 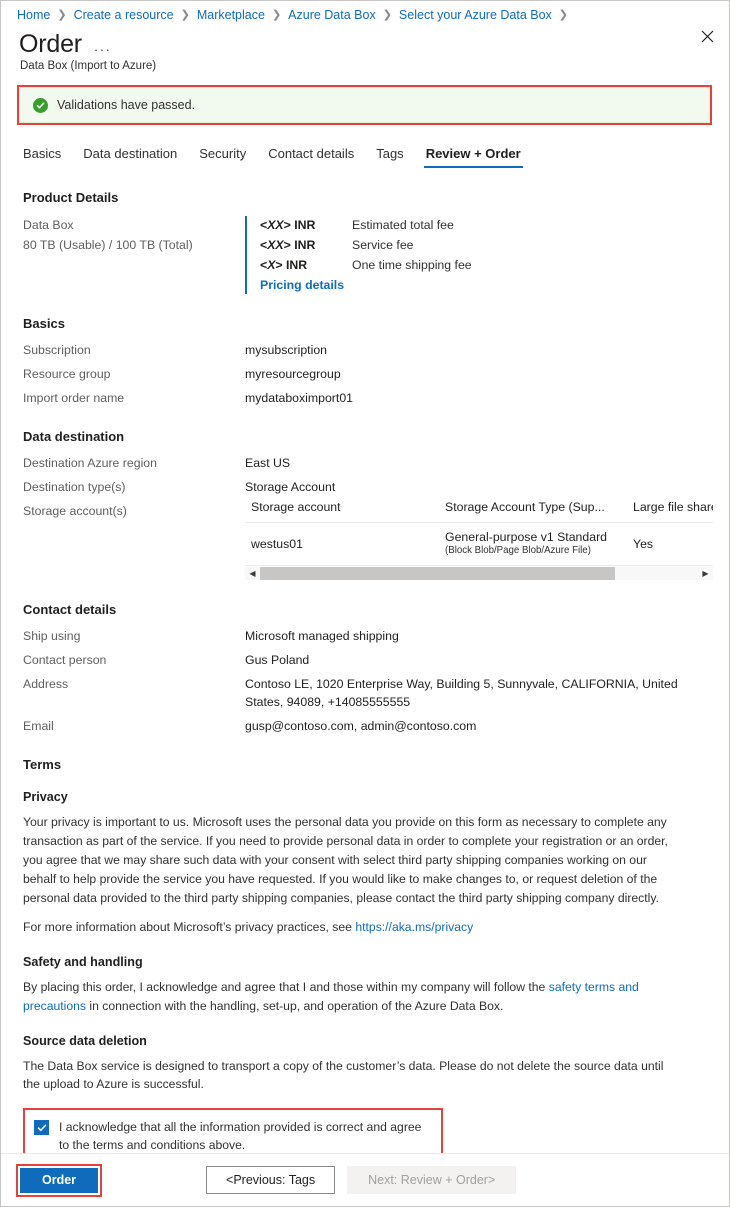 What do you see at coordinates (437, 574) in the screenshot?
I see `scrollbar-thumb` at bounding box center [437, 574].